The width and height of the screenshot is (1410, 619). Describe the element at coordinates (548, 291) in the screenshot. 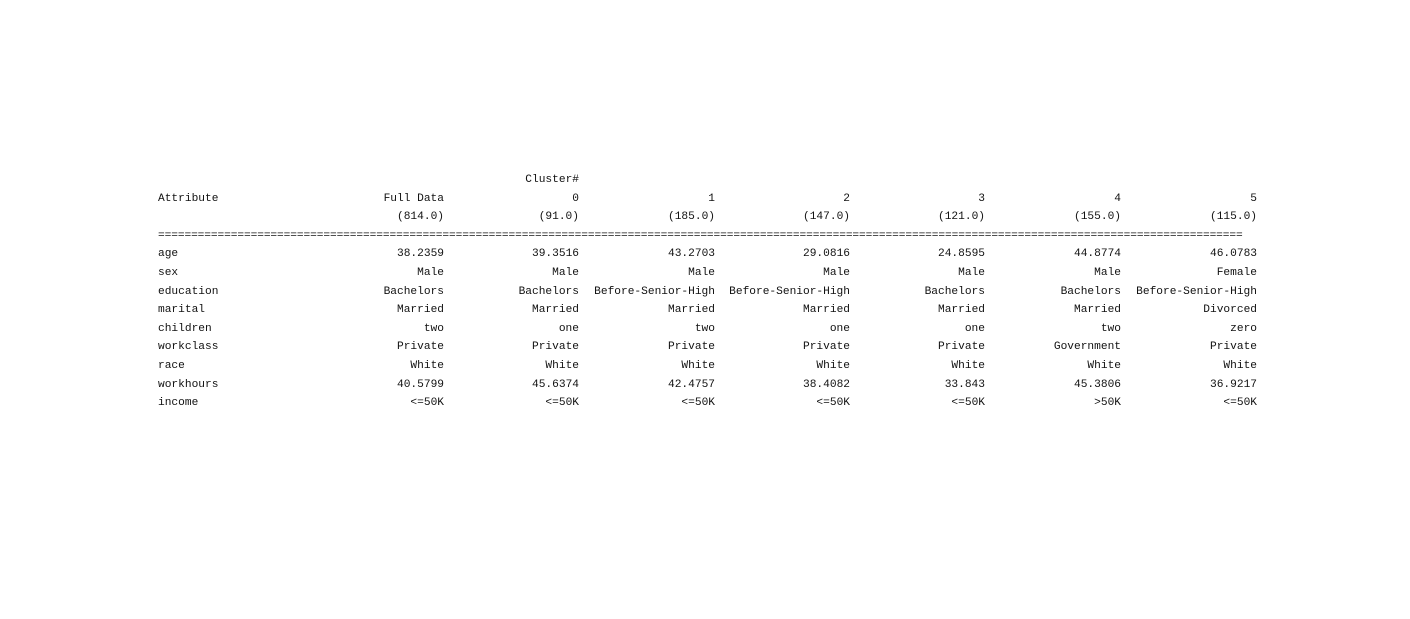

I see `value-cluster-0: Bachelors` at that location.